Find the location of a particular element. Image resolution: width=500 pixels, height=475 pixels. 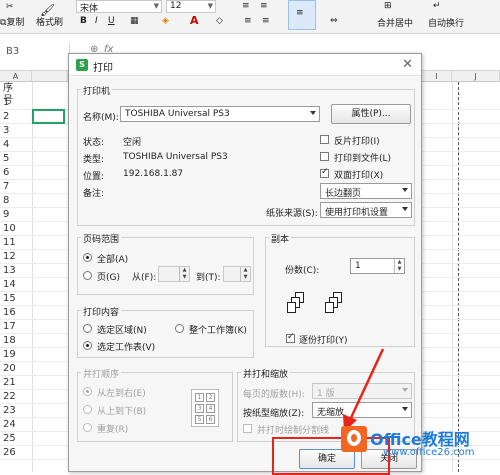

row-header: 12 is located at coordinates (10, 257).